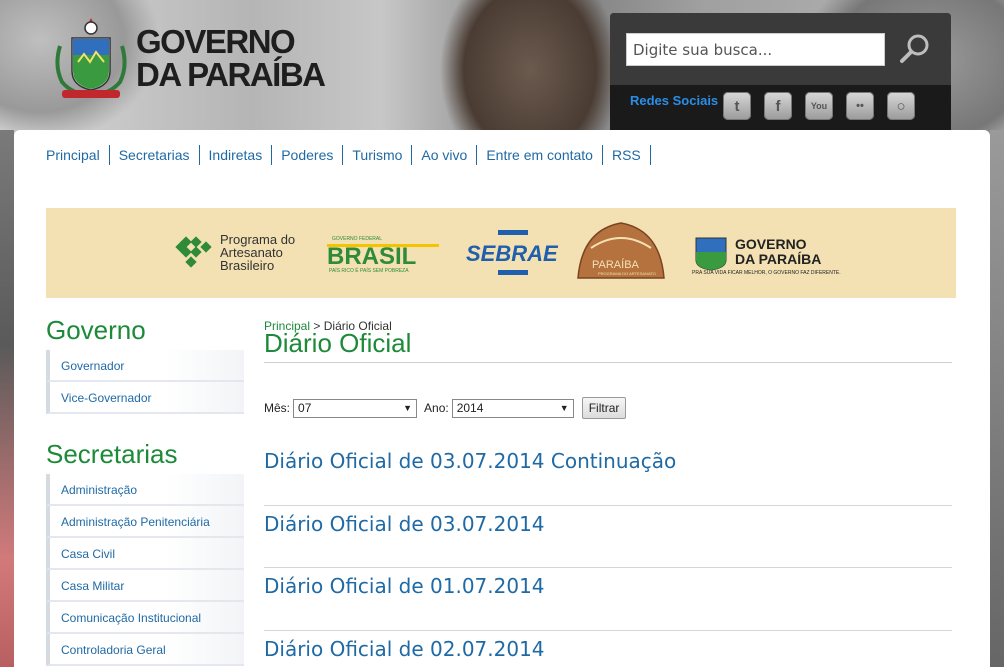 Image resolution: width=1004 pixels, height=667 pixels. I want to click on brasil-top: GOVERNO FEDERAL, so click(357, 239).